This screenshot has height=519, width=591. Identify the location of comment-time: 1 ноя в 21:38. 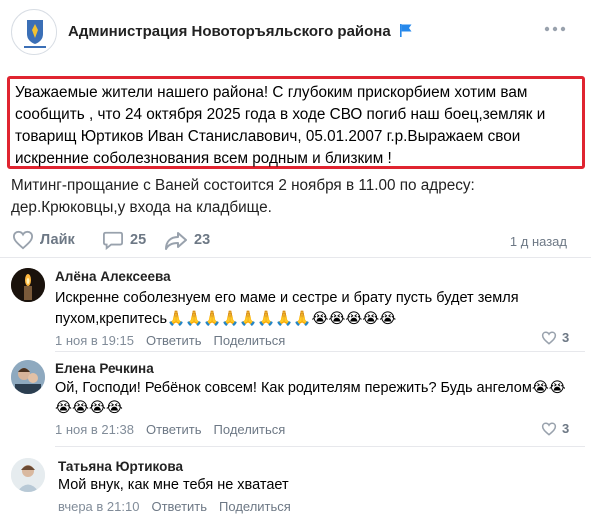
(94, 429).